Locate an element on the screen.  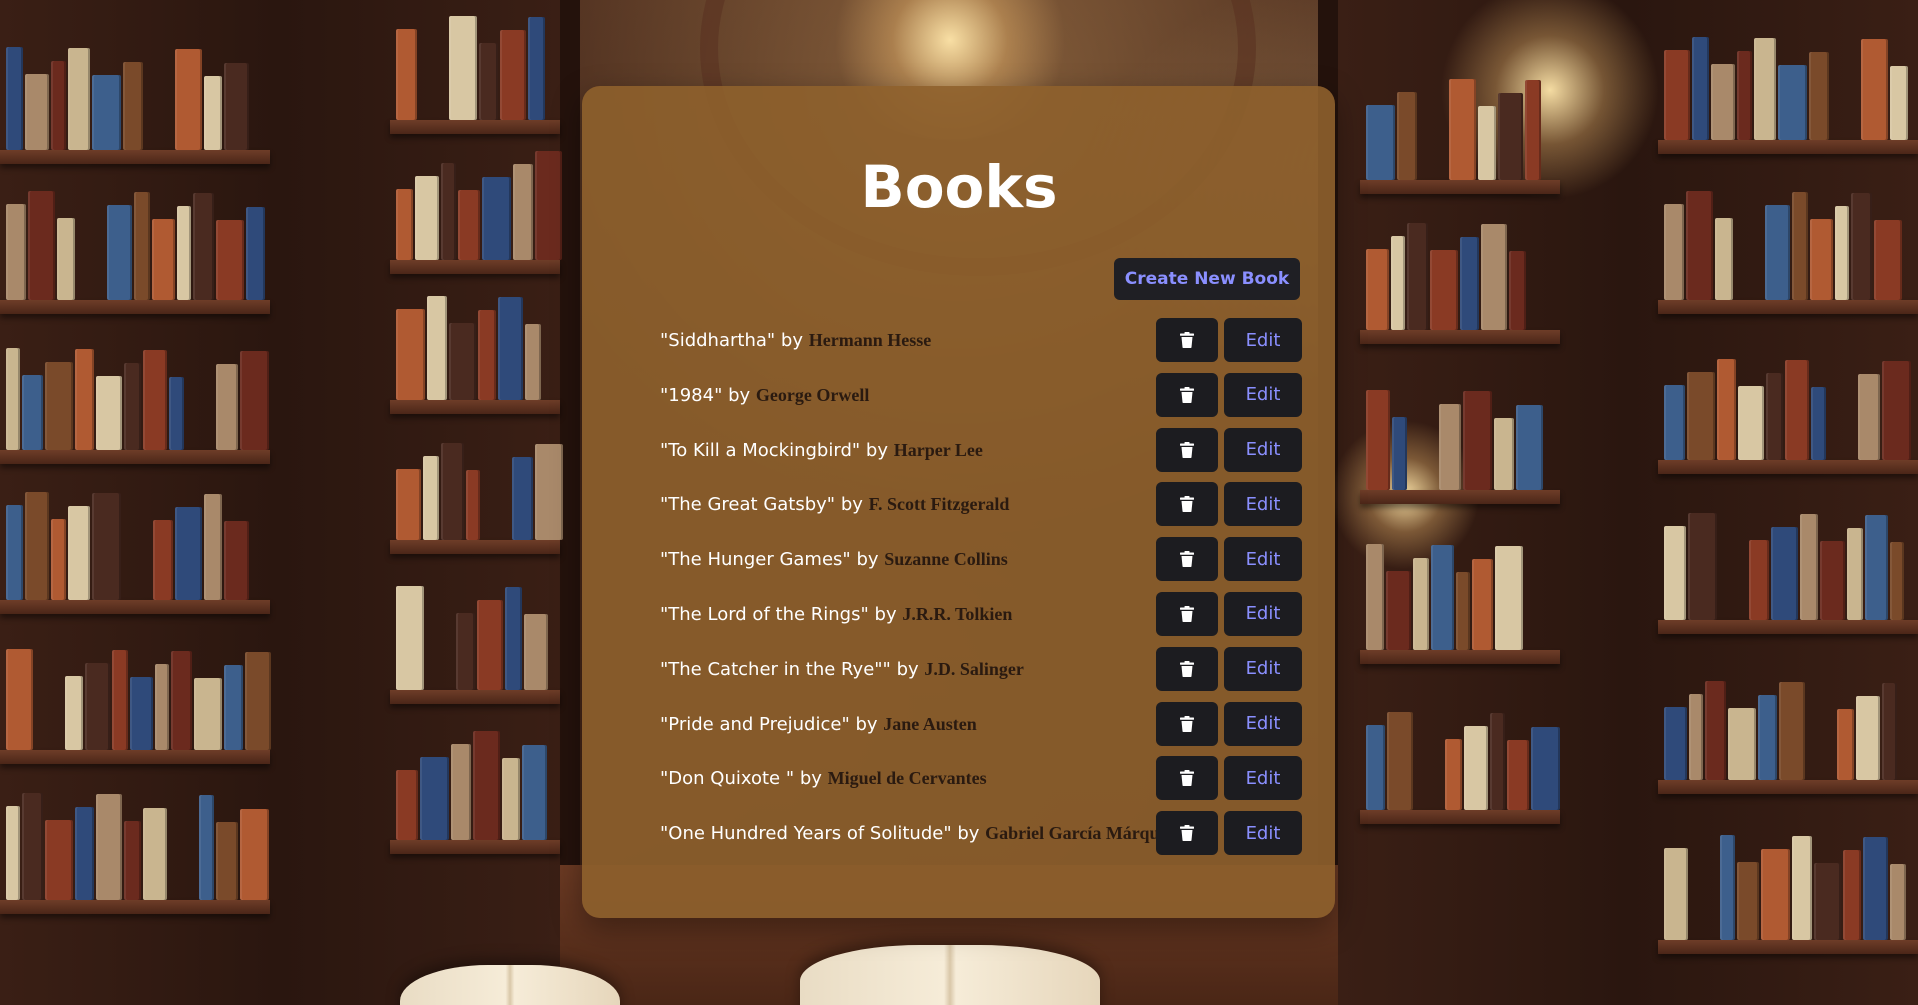
book-title: "Siddhartha" is located at coordinates (718, 340).